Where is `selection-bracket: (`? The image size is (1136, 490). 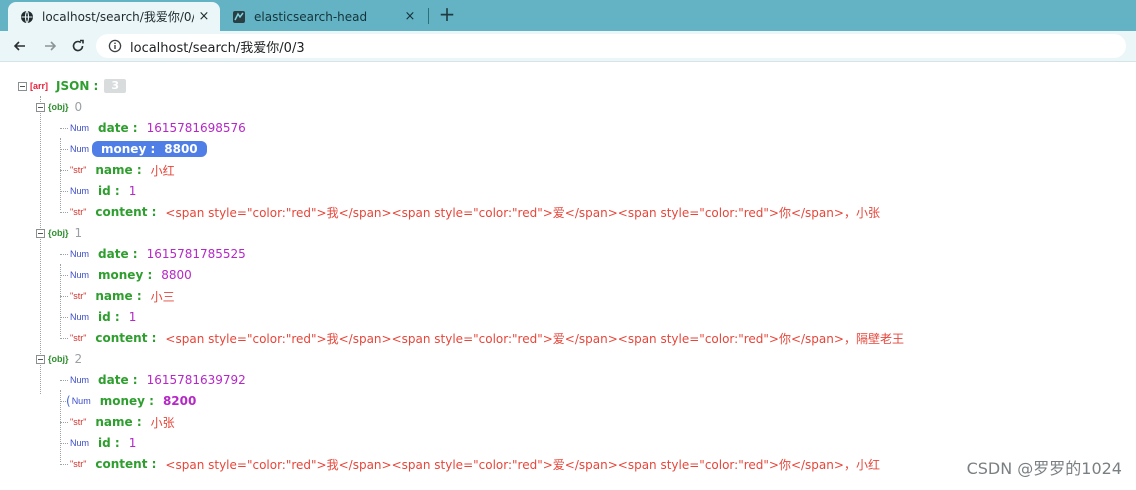
selection-bracket: ( is located at coordinates (68, 401).